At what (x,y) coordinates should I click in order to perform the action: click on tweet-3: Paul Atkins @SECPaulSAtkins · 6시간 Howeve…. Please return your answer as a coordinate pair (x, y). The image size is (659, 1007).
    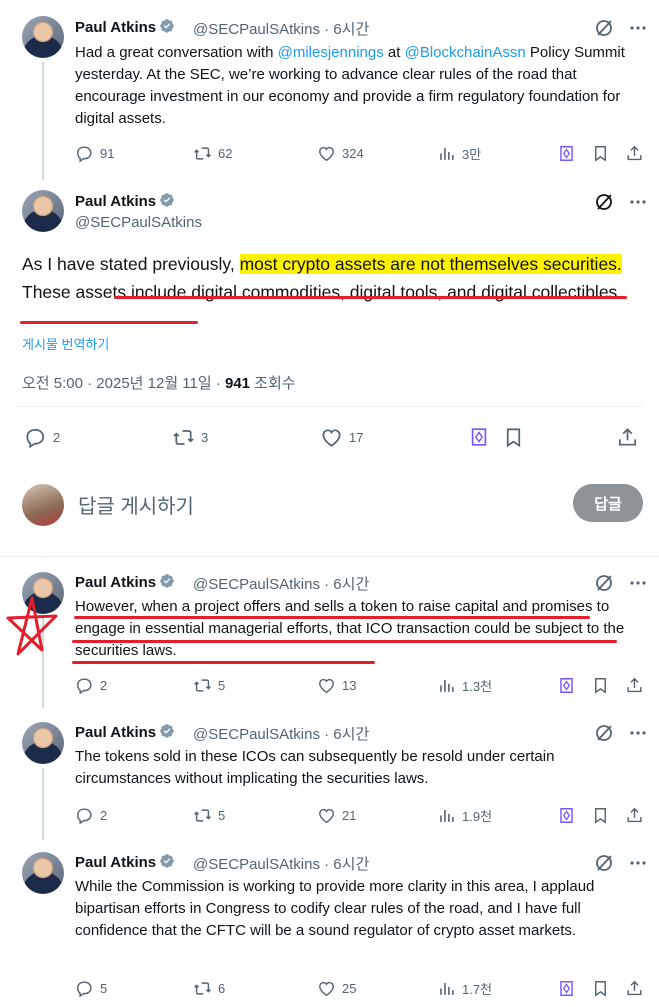
    Looking at the image, I should click on (329, 633).